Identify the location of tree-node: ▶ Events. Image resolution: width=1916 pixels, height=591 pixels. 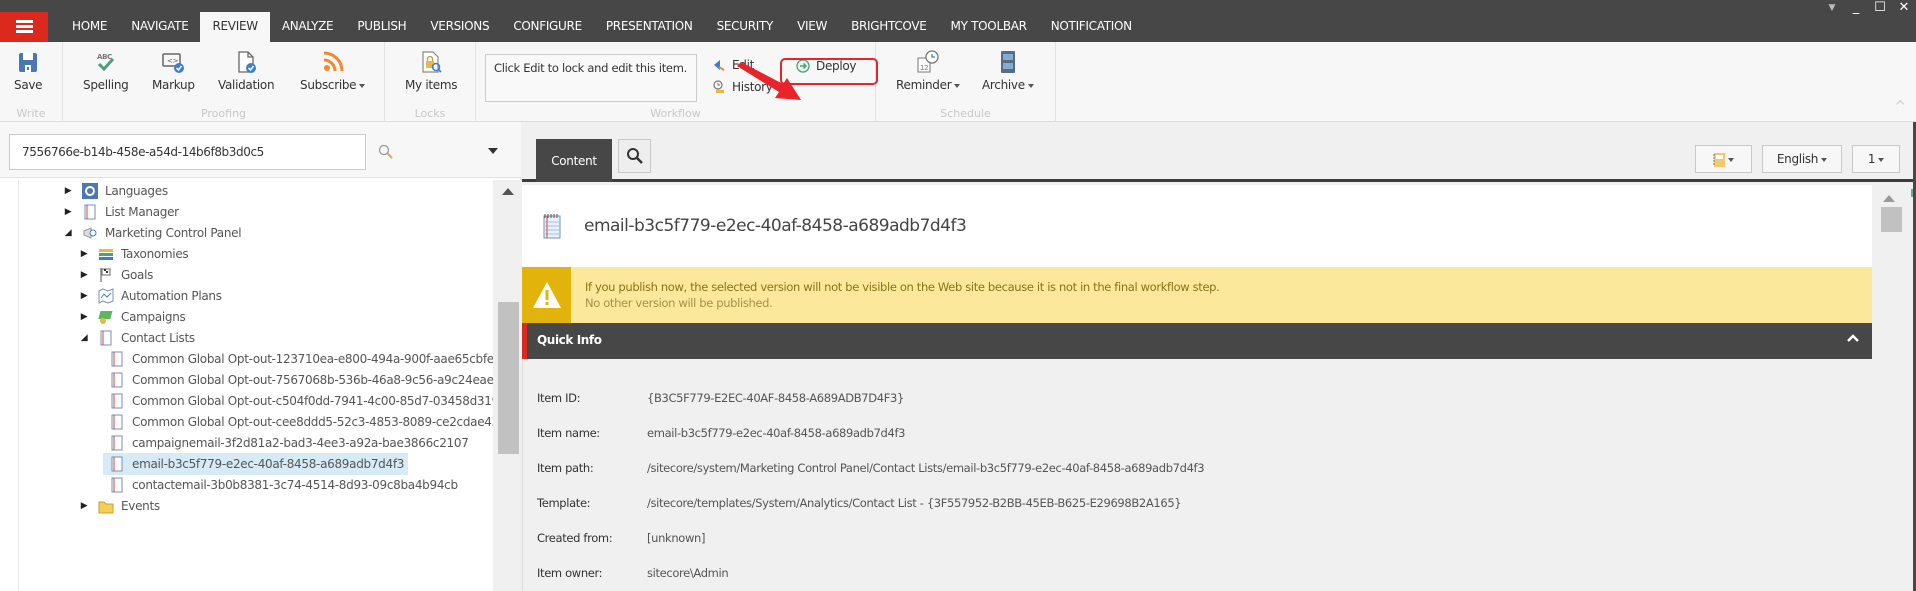
(119, 506).